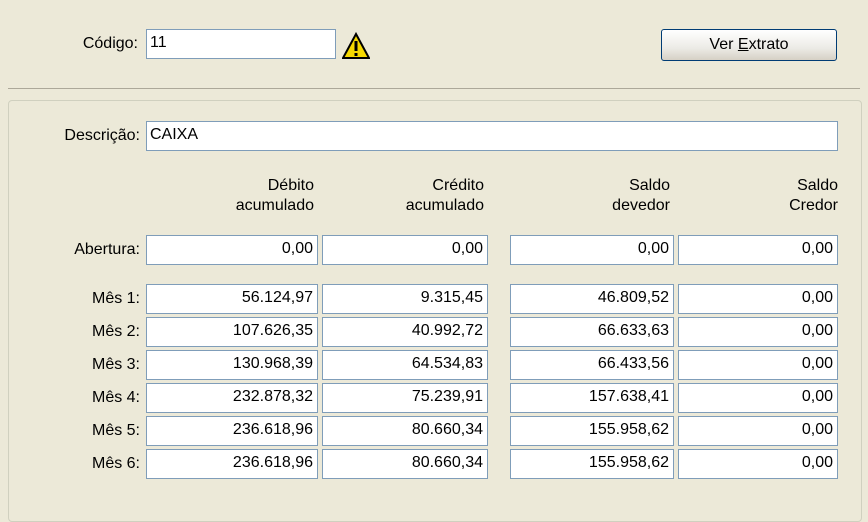 The height and width of the screenshot is (522, 868). I want to click on mes-1-credito-field: 9.315,45, so click(405, 299).